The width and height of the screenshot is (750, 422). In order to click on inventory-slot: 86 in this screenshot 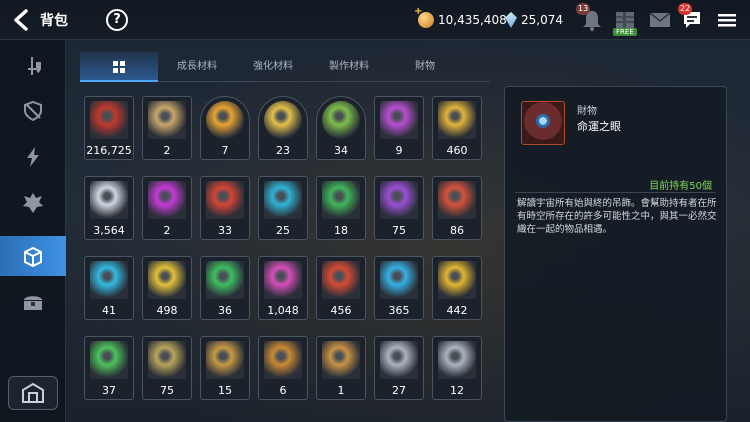, I will do `click(457, 208)`.